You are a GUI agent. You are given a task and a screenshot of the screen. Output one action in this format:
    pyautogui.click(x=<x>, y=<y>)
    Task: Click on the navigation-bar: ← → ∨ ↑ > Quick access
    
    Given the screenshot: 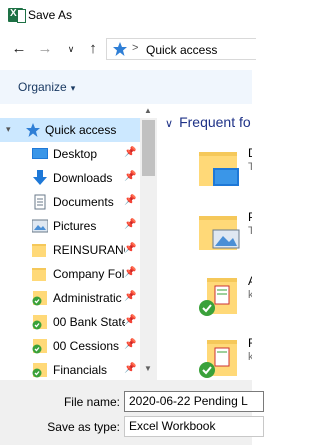 What is the action you would take?
    pyautogui.click(x=128, y=50)
    